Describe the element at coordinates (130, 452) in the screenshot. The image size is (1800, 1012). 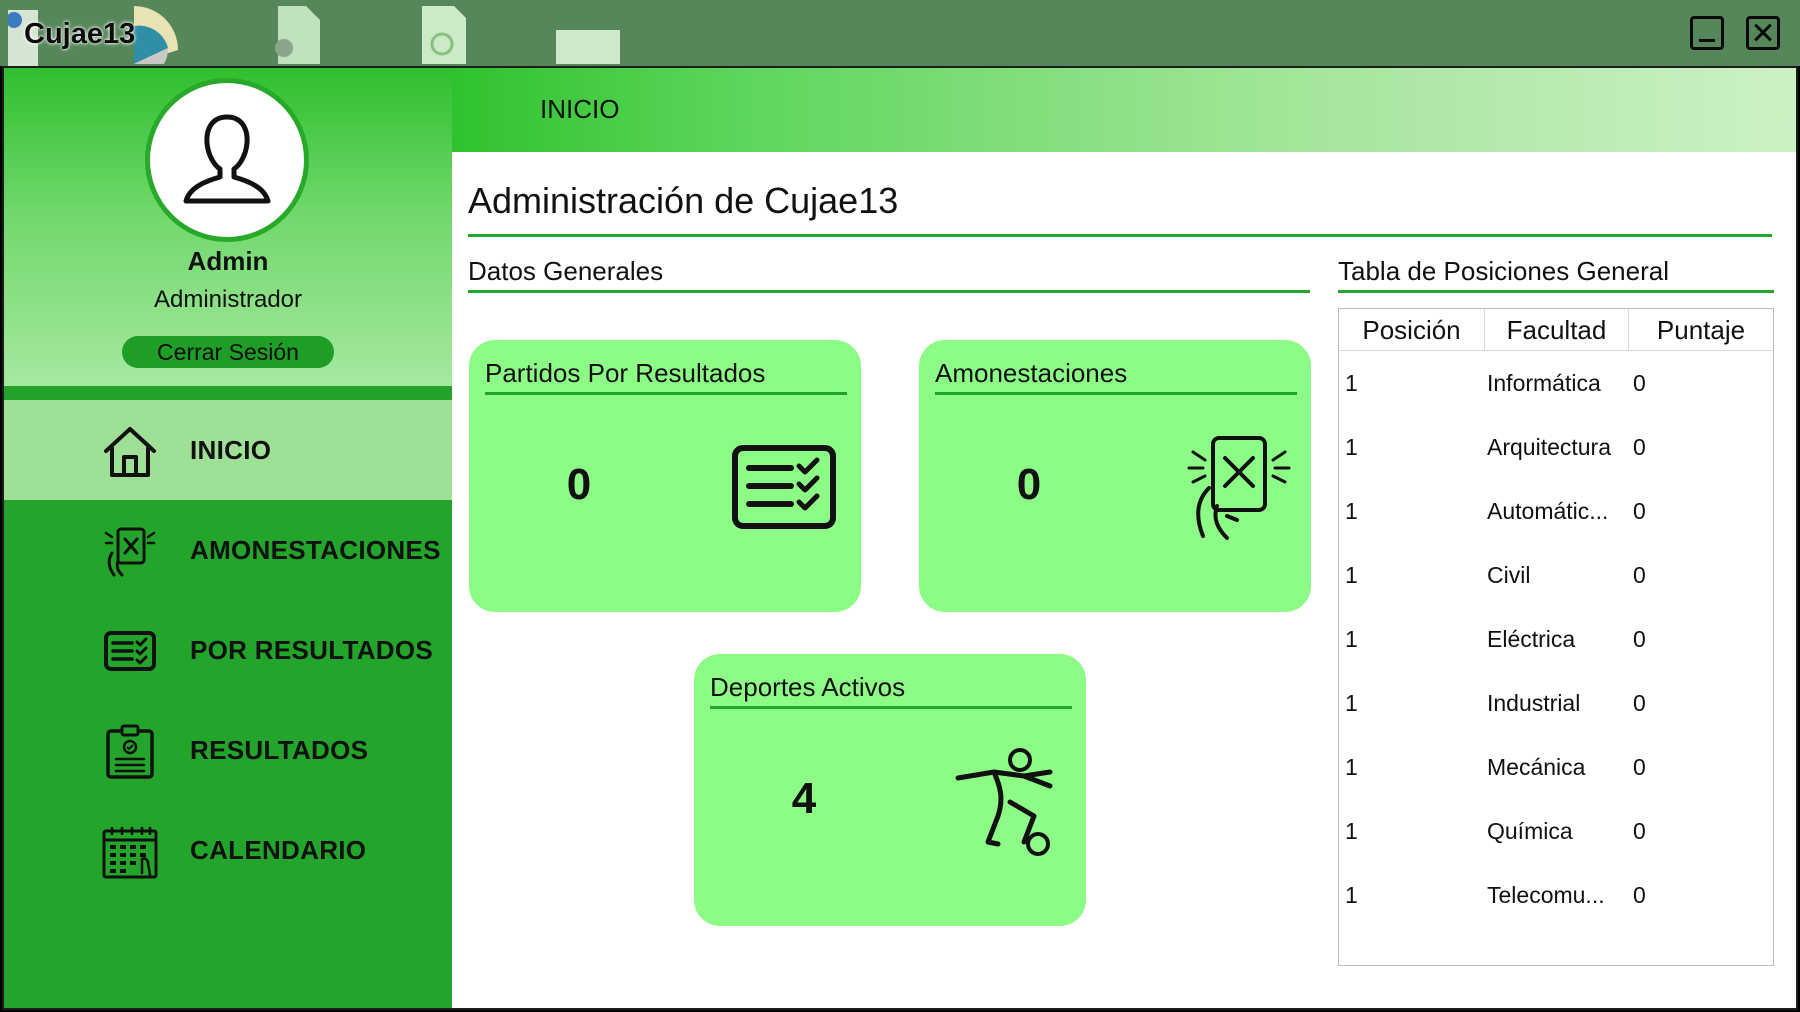
I see `home-icon` at that location.